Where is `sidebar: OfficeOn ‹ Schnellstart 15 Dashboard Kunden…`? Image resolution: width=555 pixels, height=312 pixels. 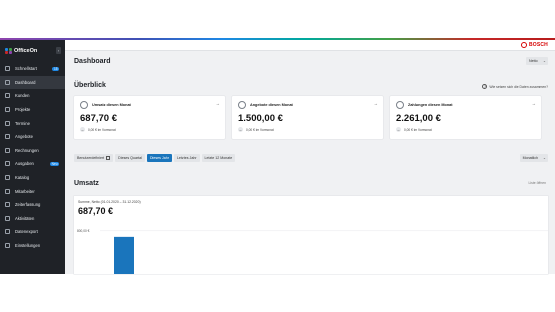 sidebar: OfficeOn ‹ Schnellstart 15 Dashboard Kunden… is located at coordinates (32, 157).